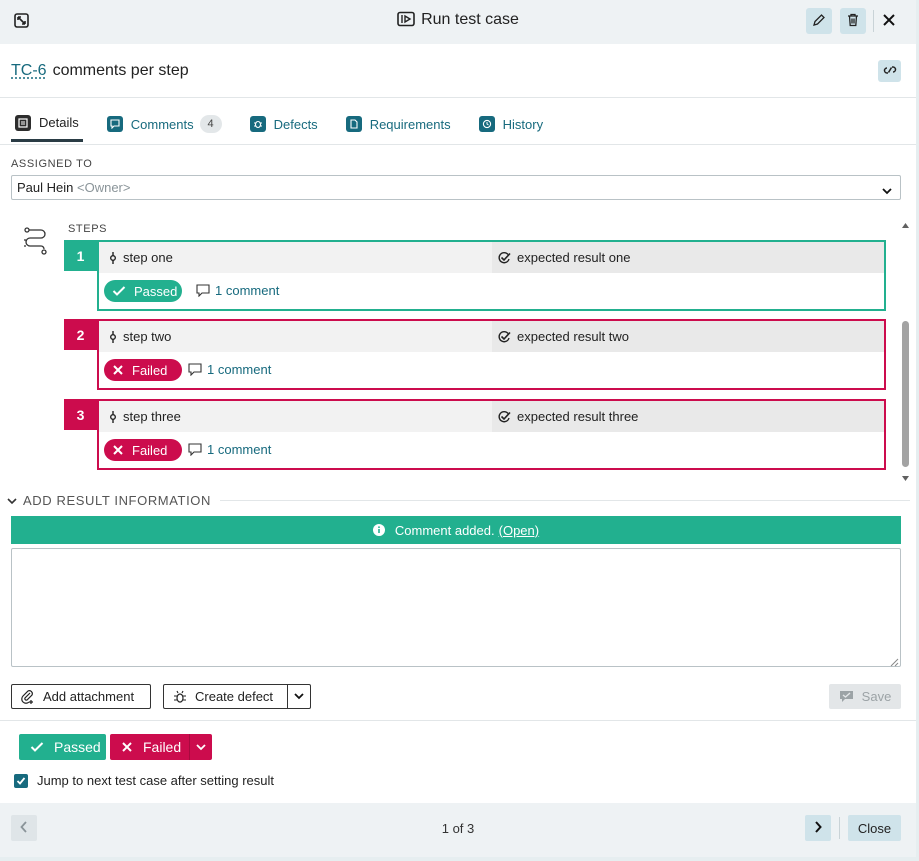  I want to click on tab-label: Comments, so click(162, 124).